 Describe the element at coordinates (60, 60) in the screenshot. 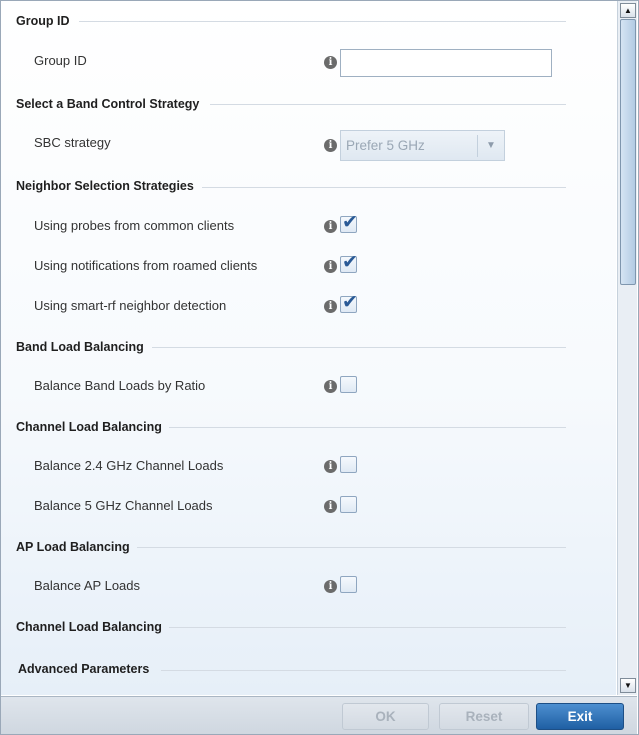

I see `group-id-label: Group ID` at that location.